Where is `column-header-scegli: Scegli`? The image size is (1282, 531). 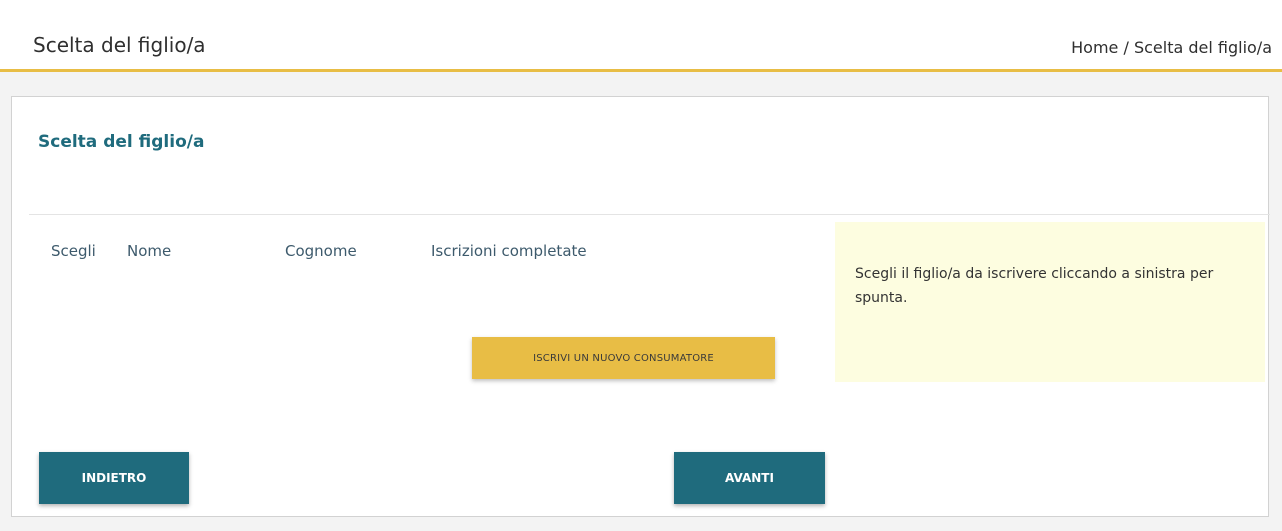 column-header-scegli: Scegli is located at coordinates (73, 251).